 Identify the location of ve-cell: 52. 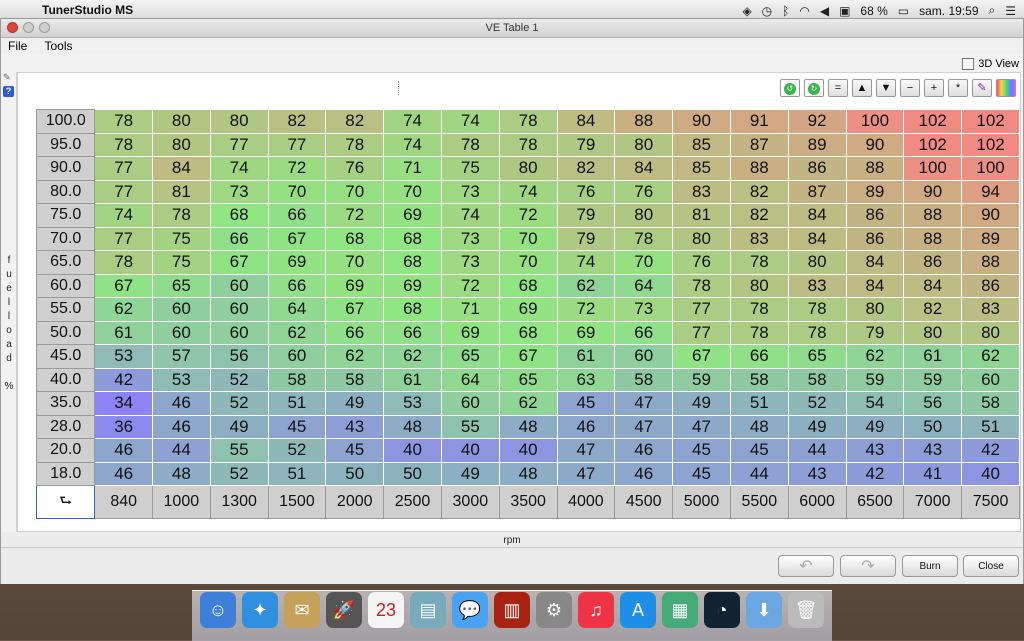
(297, 450).